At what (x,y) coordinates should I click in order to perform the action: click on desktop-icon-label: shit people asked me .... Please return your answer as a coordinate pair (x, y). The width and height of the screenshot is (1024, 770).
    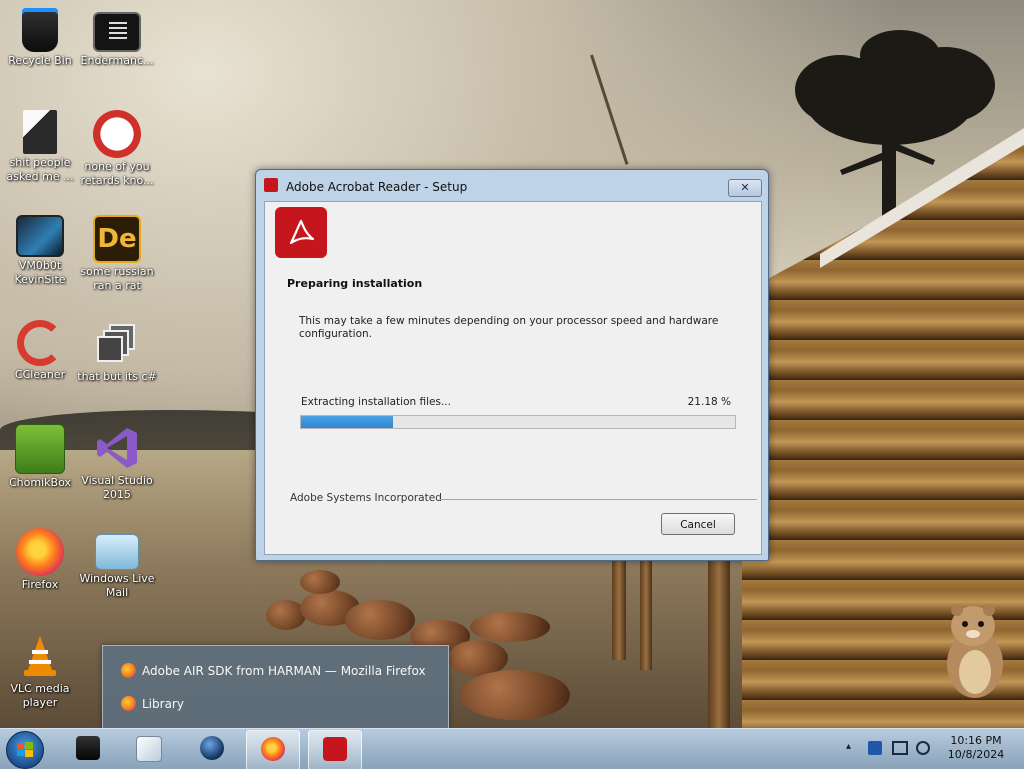
    Looking at the image, I should click on (40, 169).